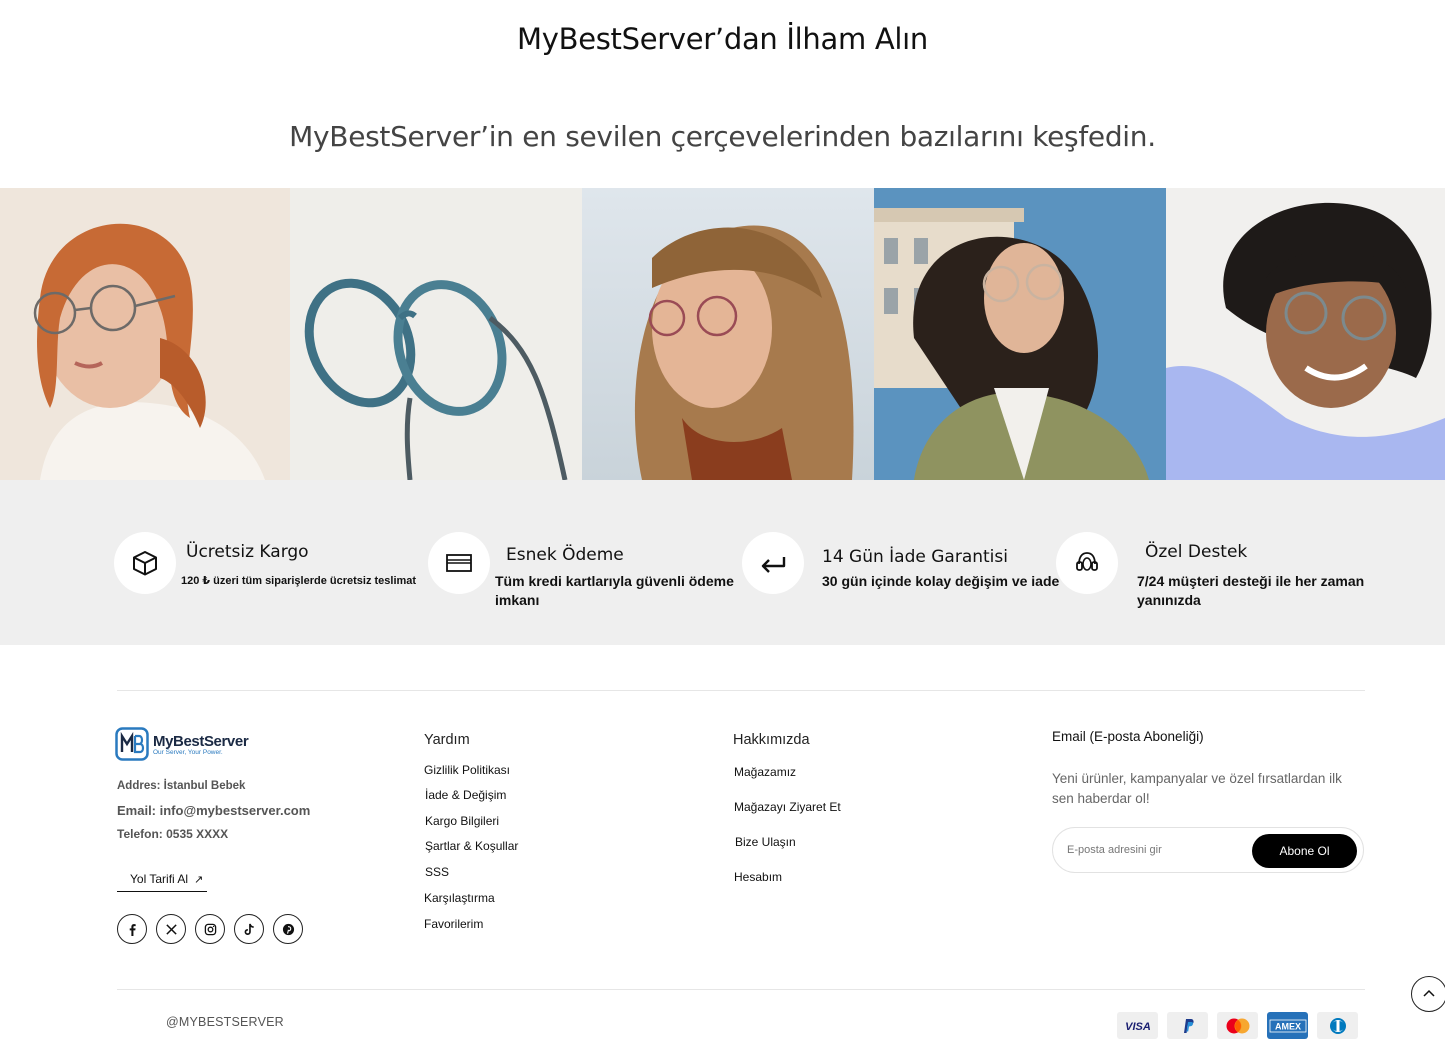 The width and height of the screenshot is (1445, 1048). I want to click on help-column-title: Yardım, so click(447, 740).